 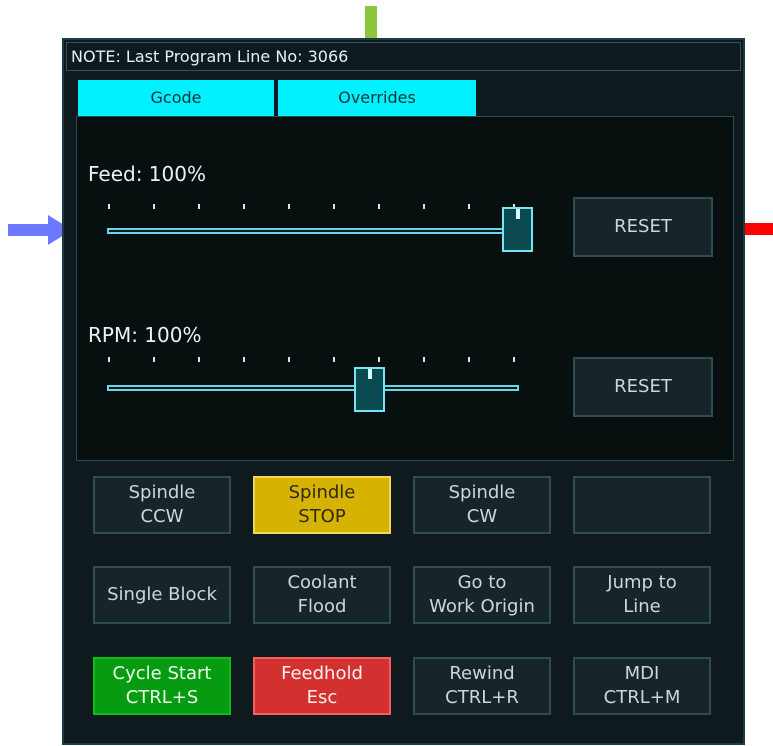 I want to click on feedhold-button: Feedhold Esc, so click(x=322, y=686).